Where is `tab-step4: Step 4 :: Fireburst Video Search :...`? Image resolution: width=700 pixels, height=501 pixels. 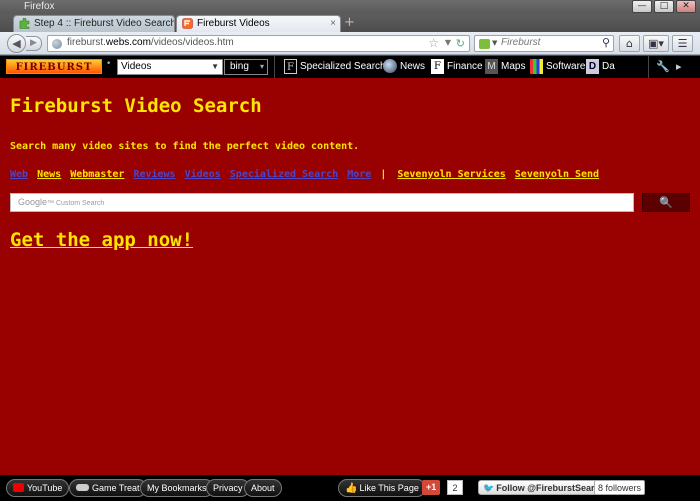 tab-step4: Step 4 :: Fireburst Video Search :... is located at coordinates (94, 23).